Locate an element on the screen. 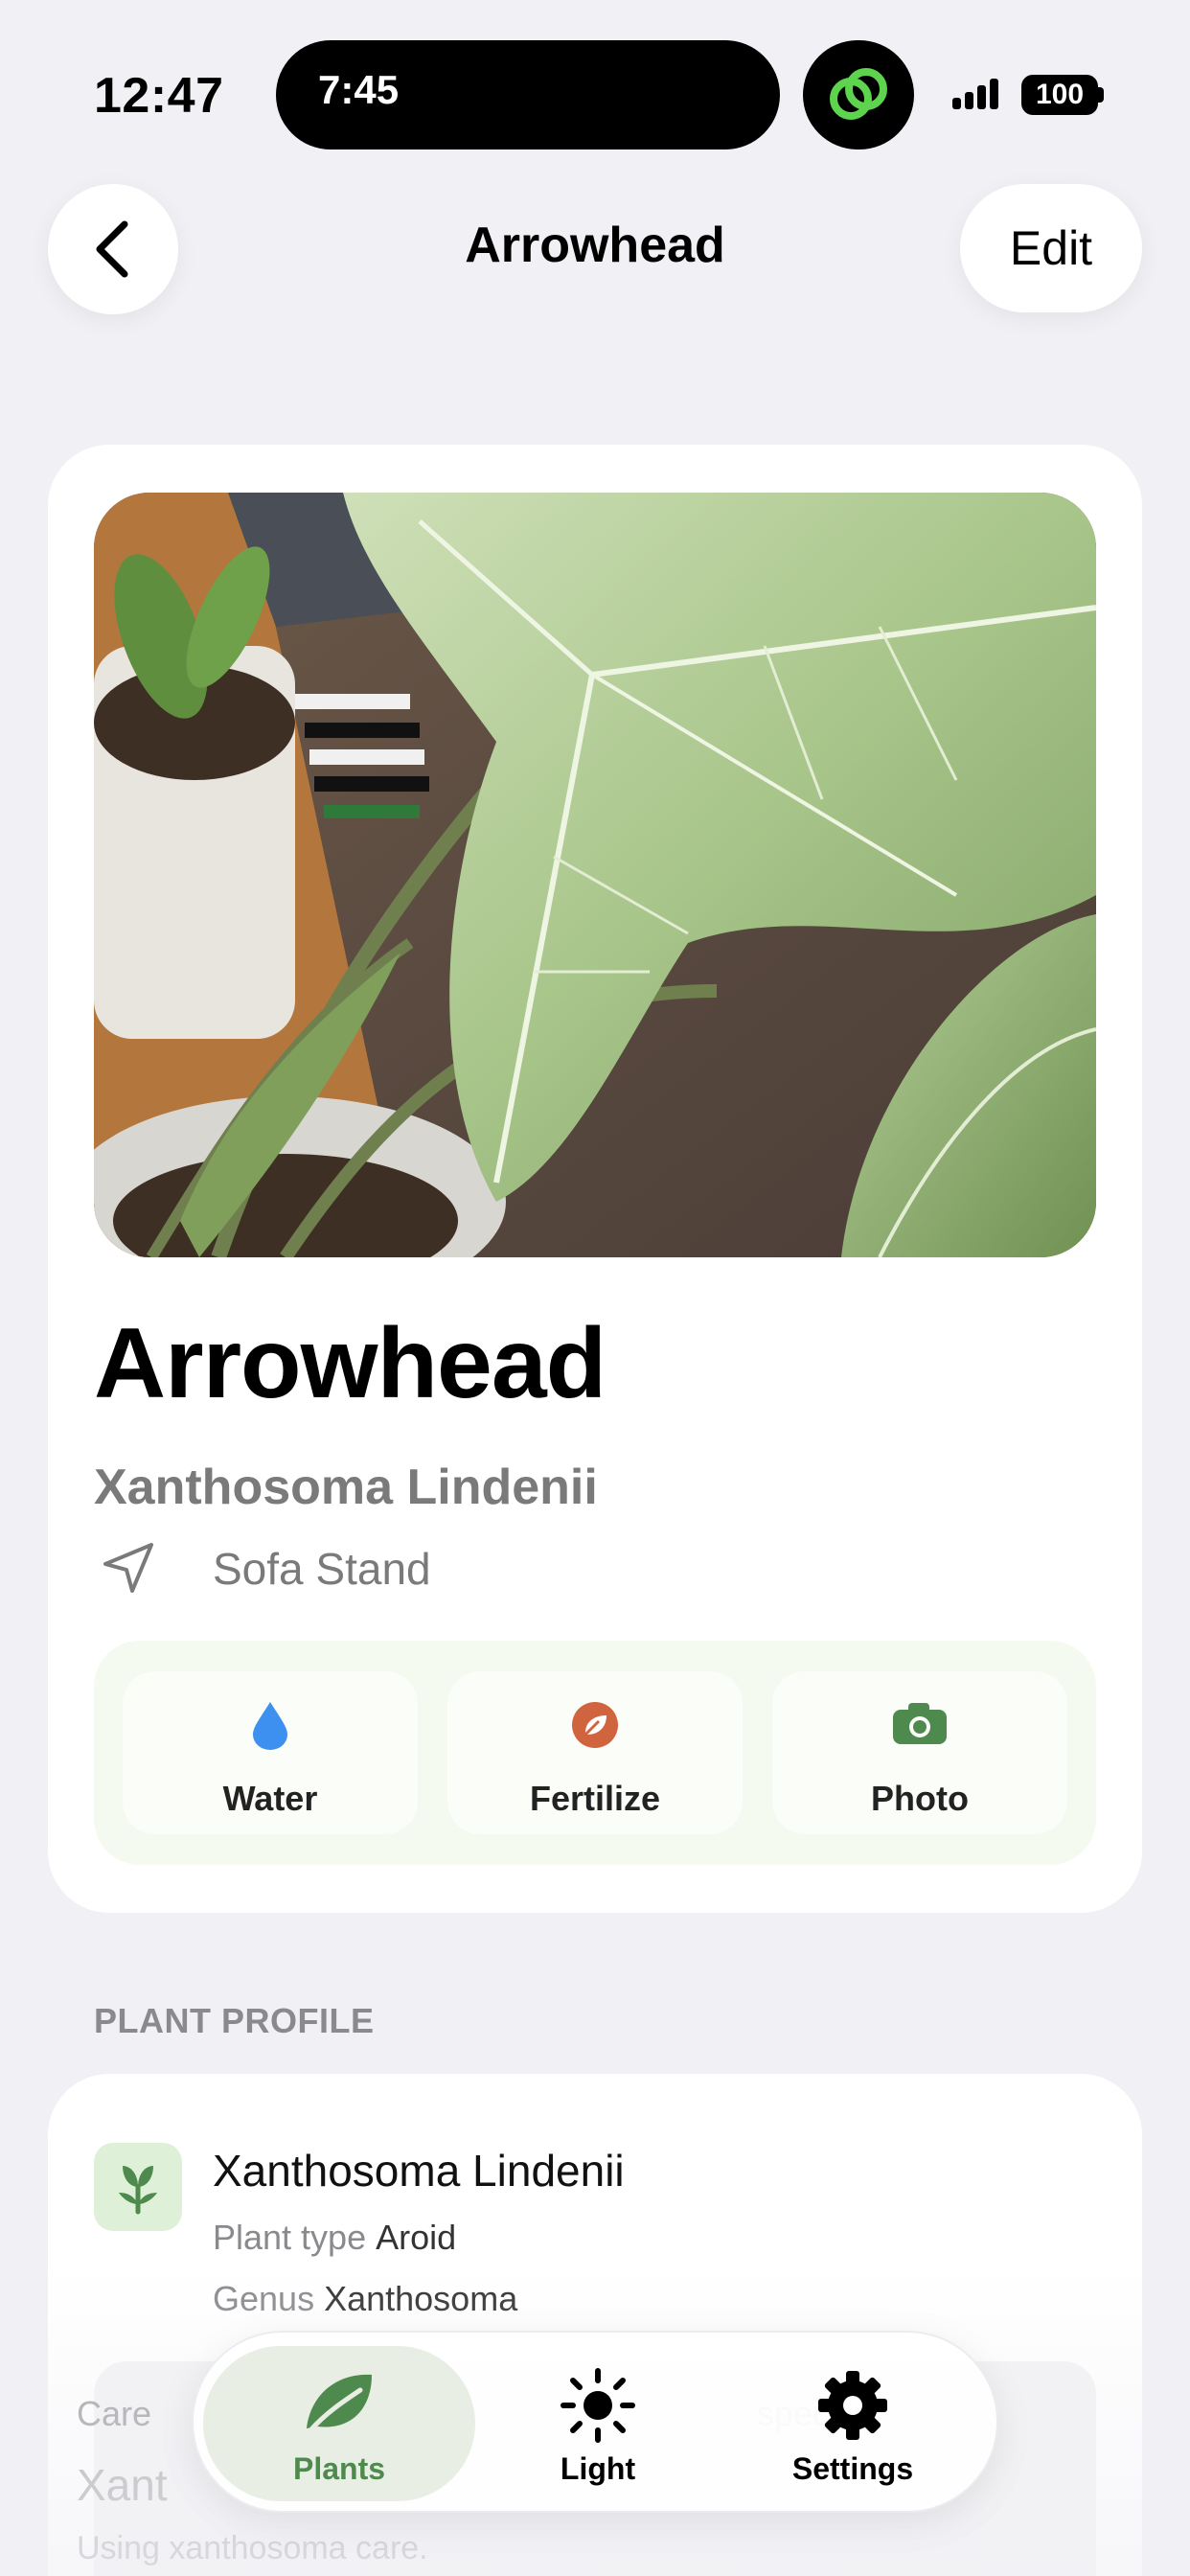 The image size is (1190, 2576). gear-icon is located at coordinates (853, 2405).